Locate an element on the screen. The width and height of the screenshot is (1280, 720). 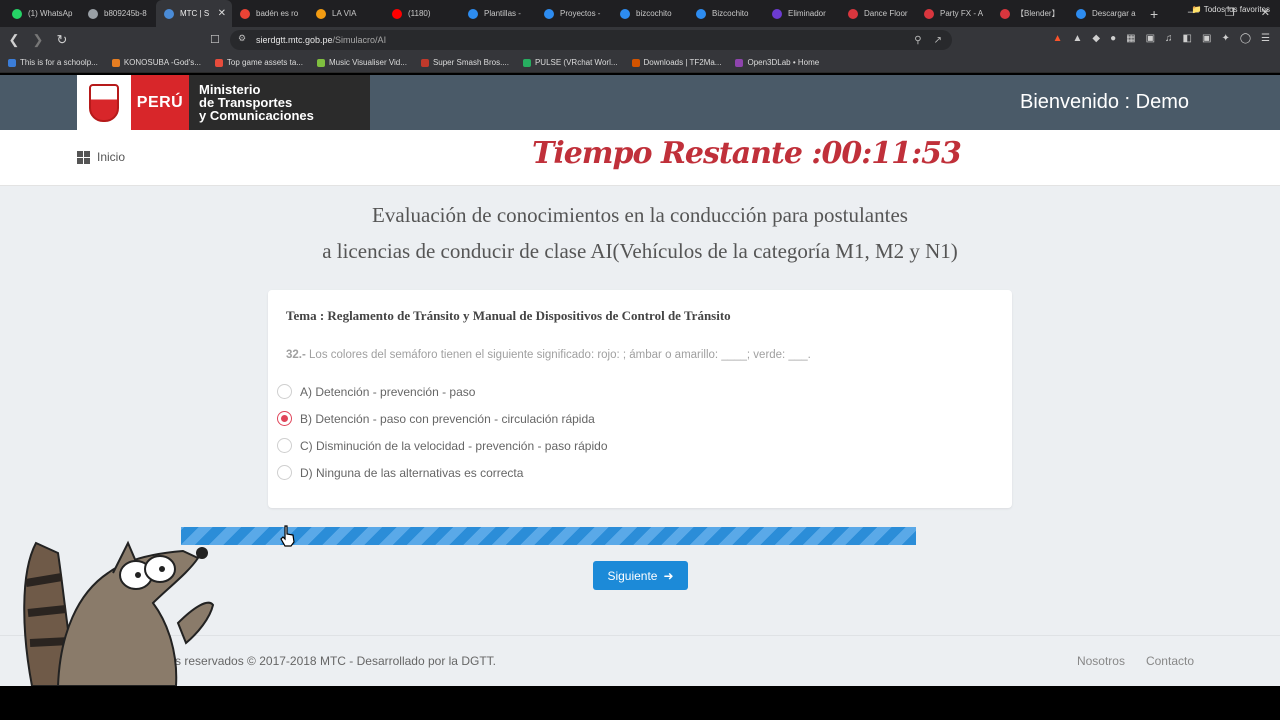
fire-icon: ● is located at coordinates (1113, 38).